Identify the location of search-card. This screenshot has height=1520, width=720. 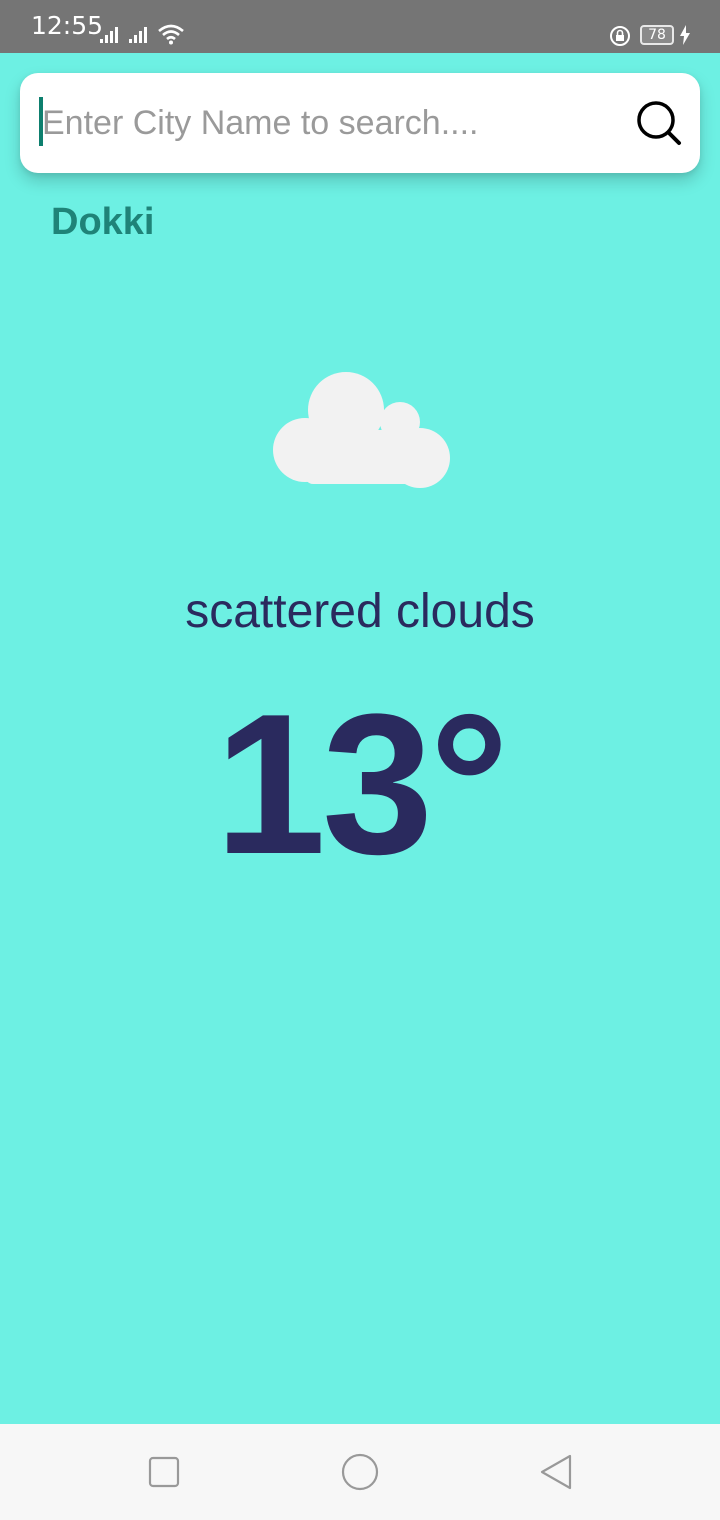
(360, 123).